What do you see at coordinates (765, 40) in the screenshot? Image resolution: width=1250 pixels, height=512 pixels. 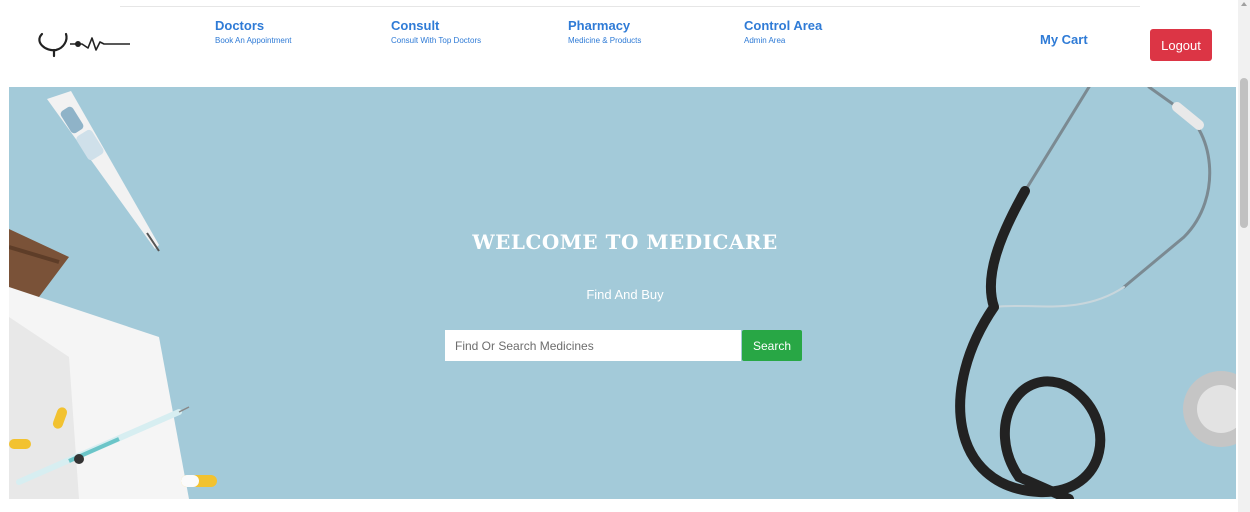 I see `nav-control-area-subtitle: Admin Area` at bounding box center [765, 40].